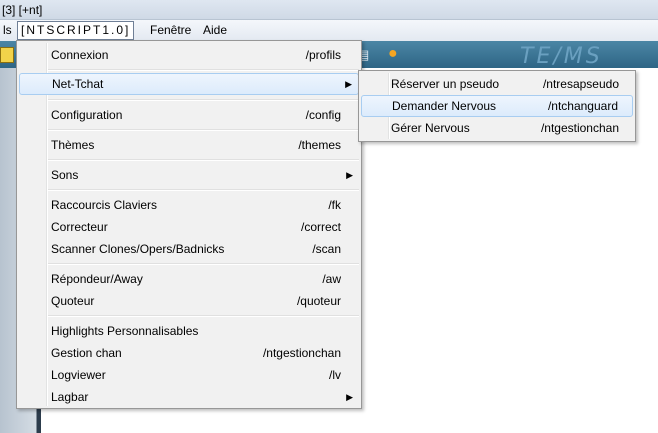 Image resolution: width=658 pixels, height=433 pixels. Describe the element at coordinates (497, 128) in the screenshot. I see `submenu-item-gerer-nervous: Gérer Nervous /ntgestionchan` at that location.